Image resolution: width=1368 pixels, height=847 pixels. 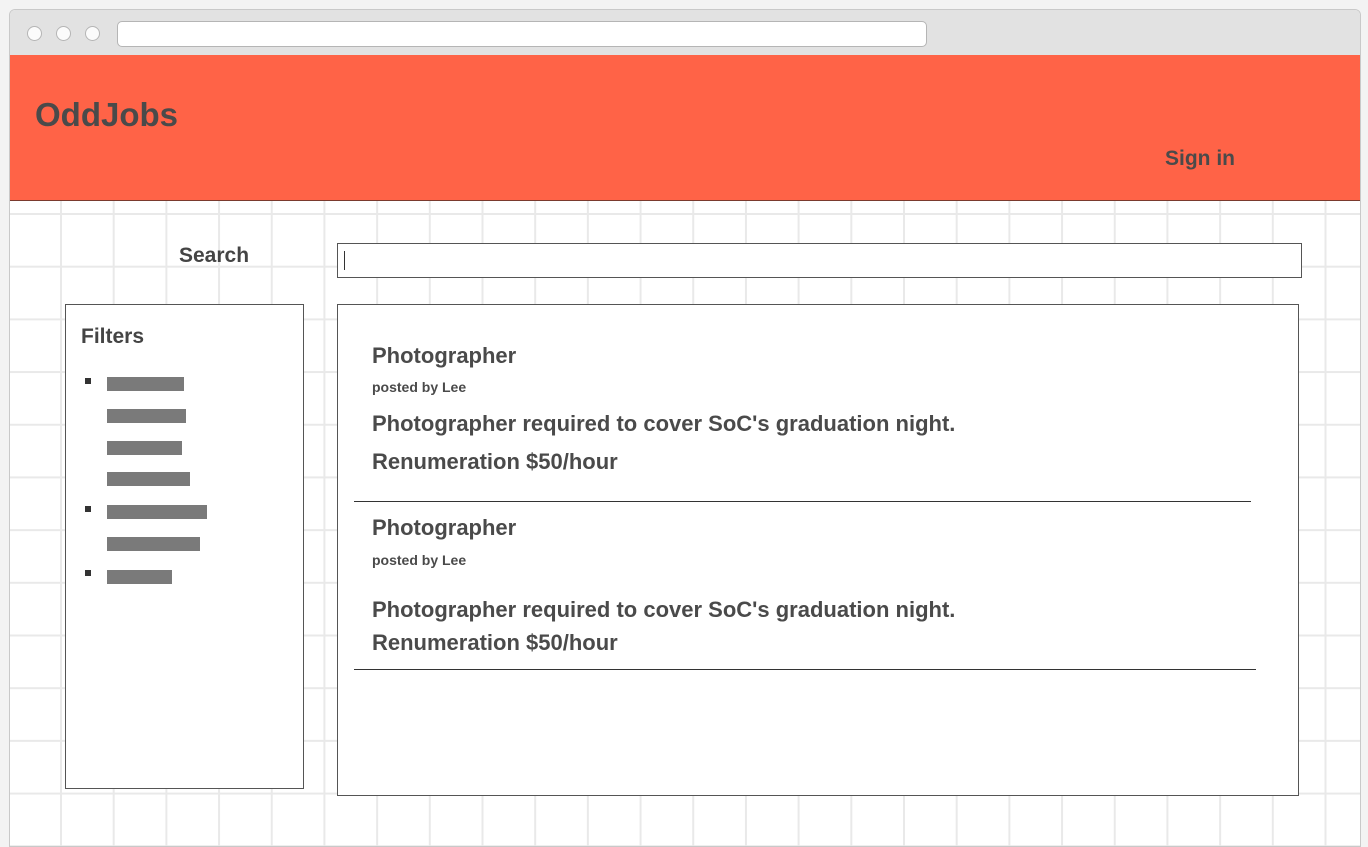 What do you see at coordinates (214, 255) in the screenshot?
I see `search-label: Search` at bounding box center [214, 255].